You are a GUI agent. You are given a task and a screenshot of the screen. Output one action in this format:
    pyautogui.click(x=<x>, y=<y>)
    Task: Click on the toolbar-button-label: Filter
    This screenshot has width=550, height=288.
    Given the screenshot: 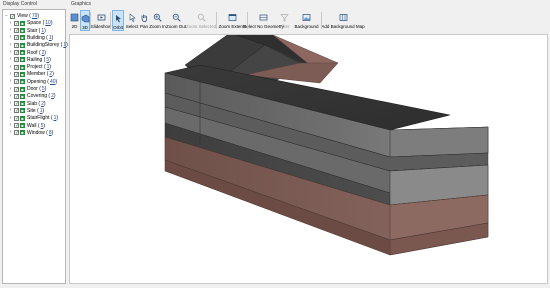 What is the action you would take?
    pyautogui.click(x=284, y=26)
    